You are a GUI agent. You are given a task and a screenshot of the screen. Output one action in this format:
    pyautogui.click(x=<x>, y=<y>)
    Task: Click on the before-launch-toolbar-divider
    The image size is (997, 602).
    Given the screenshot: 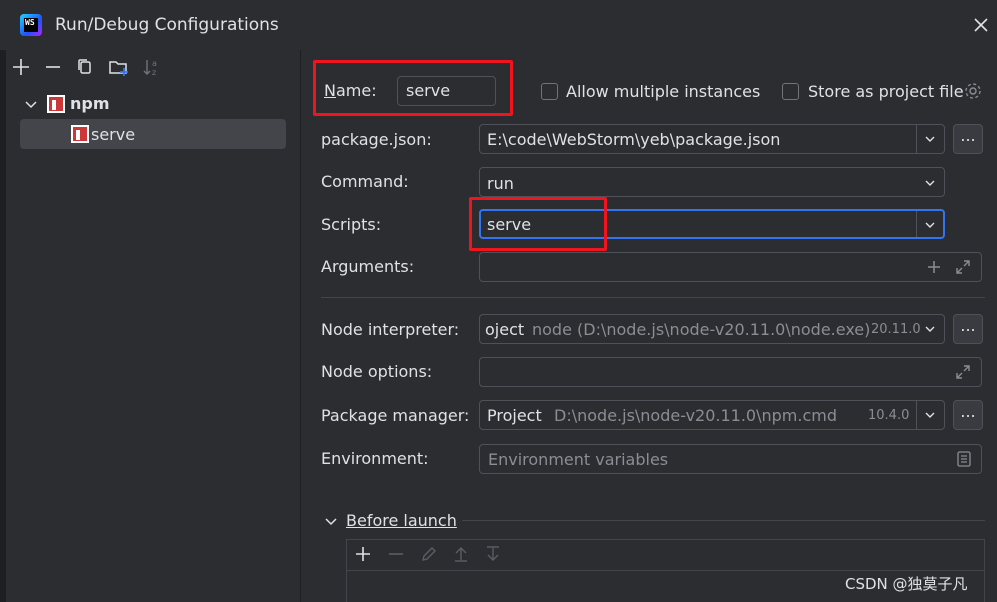 What is the action you would take?
    pyautogui.click(x=665, y=570)
    